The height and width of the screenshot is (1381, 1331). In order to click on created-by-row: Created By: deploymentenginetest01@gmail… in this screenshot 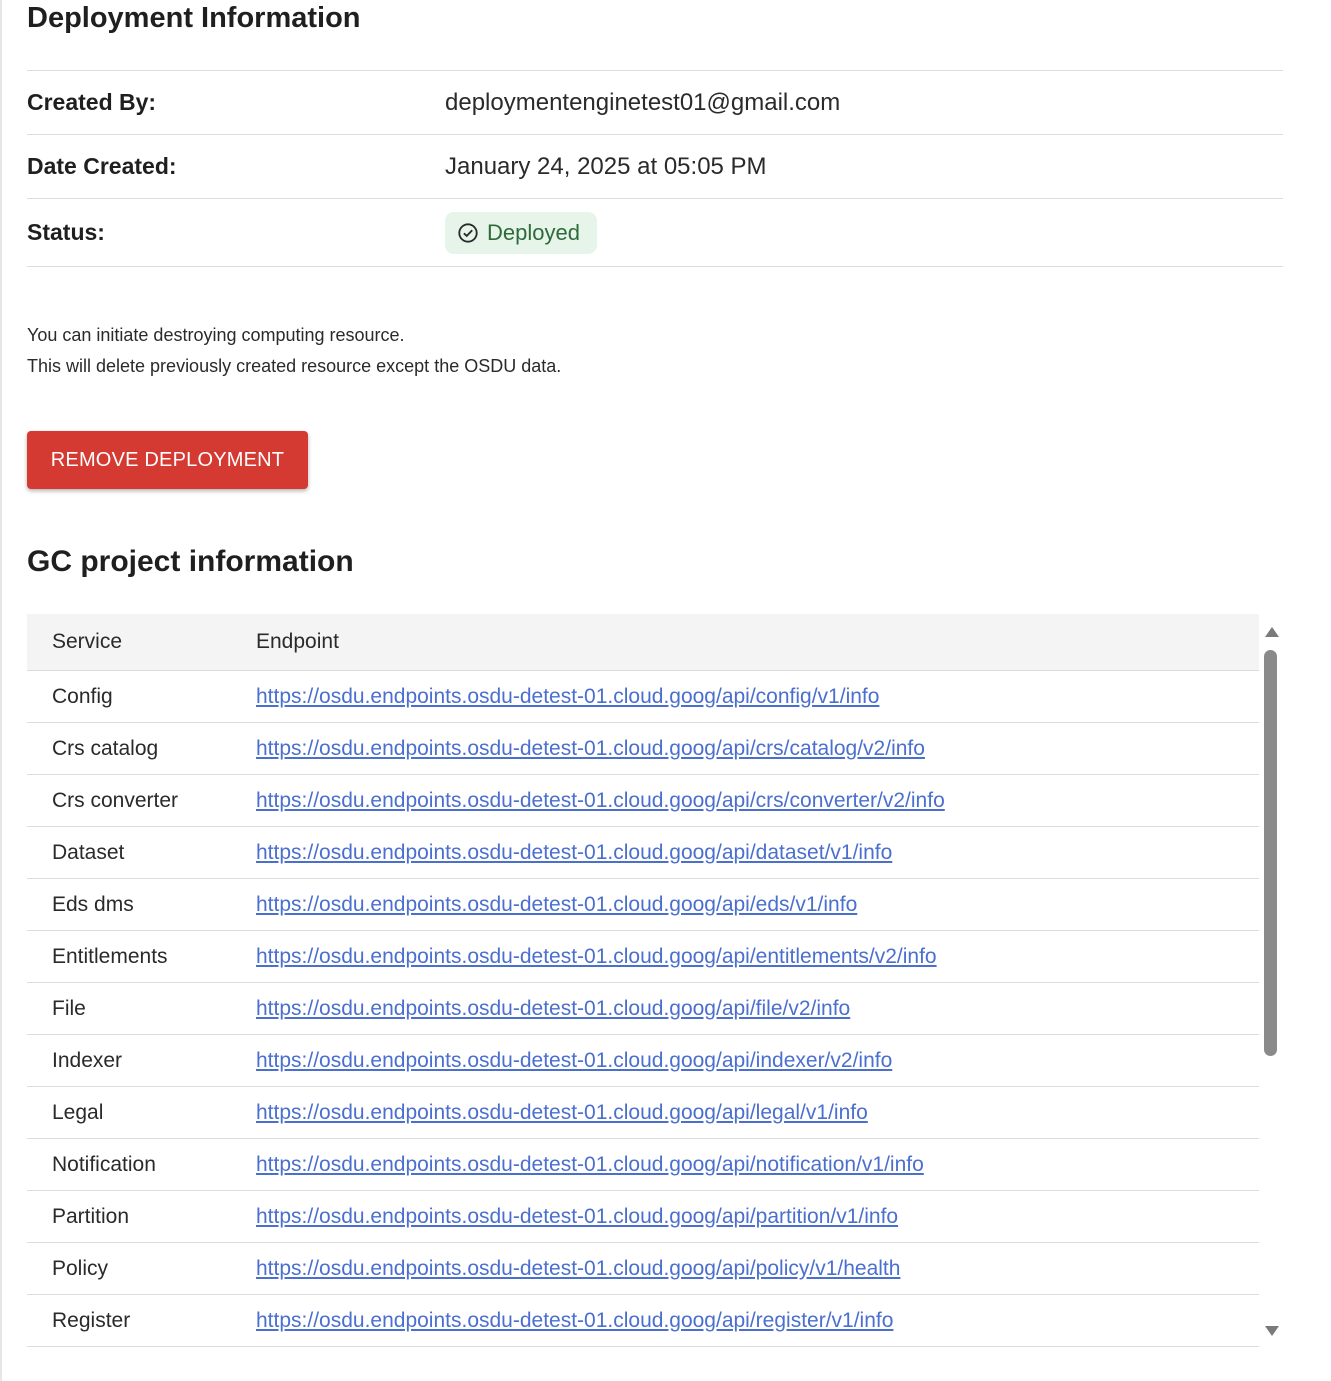, I will do `click(655, 103)`.